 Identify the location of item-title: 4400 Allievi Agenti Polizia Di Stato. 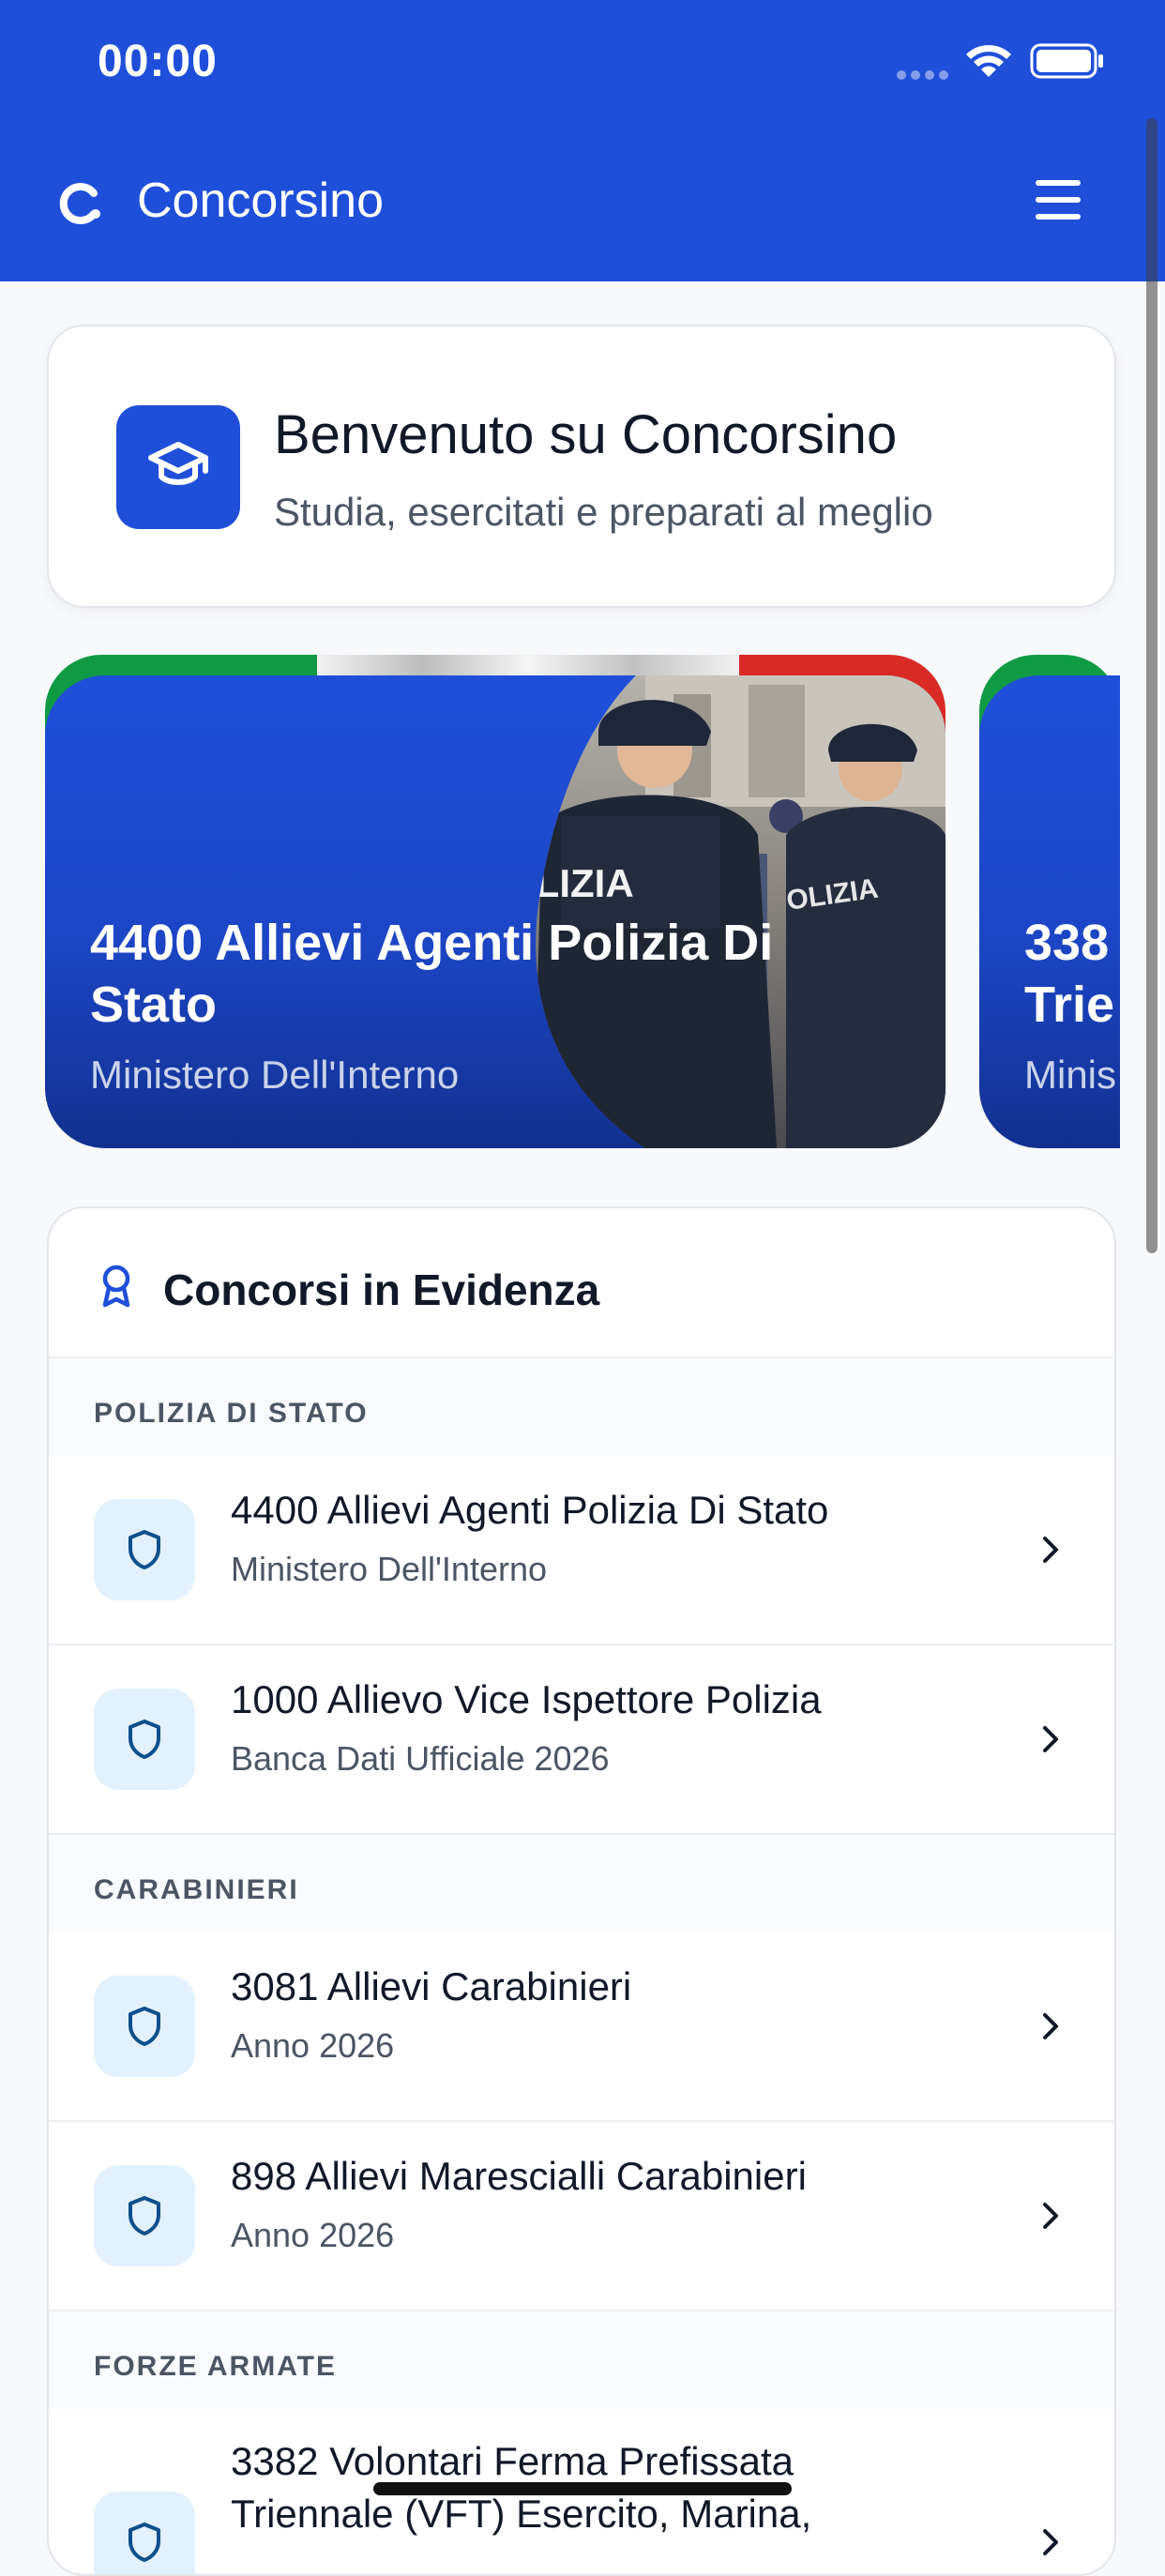
(530, 1510).